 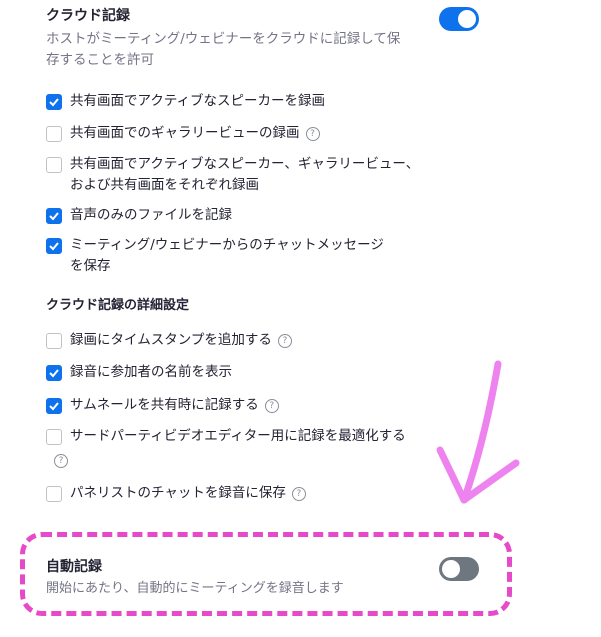 I want to click on option-label-line2: および共有画面をそれぞれ録画, so click(x=164, y=185).